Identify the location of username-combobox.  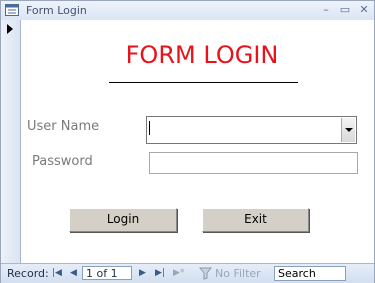
(251, 130).